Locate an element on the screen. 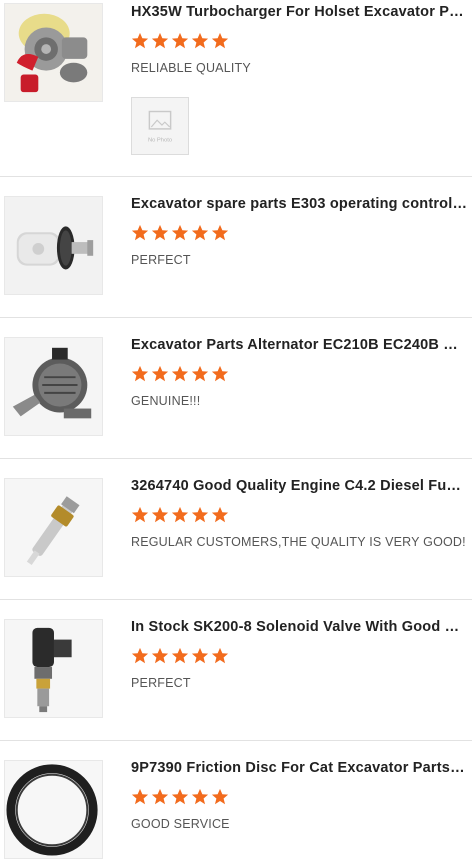 This screenshot has height=861, width=472. alternator-icon is located at coordinates (53, 386).